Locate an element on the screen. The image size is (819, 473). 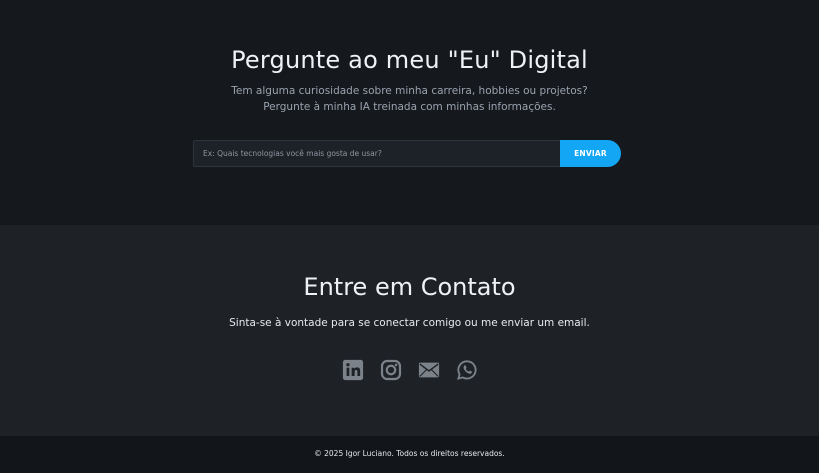
ask-form: ENVIAR is located at coordinates (407, 153).